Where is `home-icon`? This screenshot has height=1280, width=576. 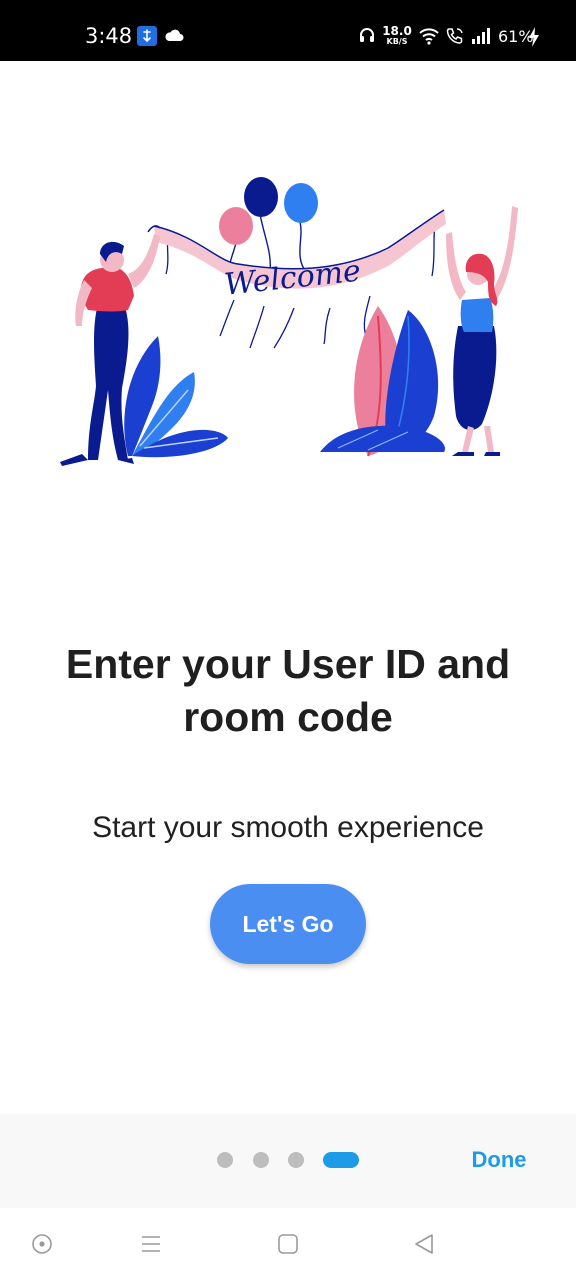 home-icon is located at coordinates (288, 1244).